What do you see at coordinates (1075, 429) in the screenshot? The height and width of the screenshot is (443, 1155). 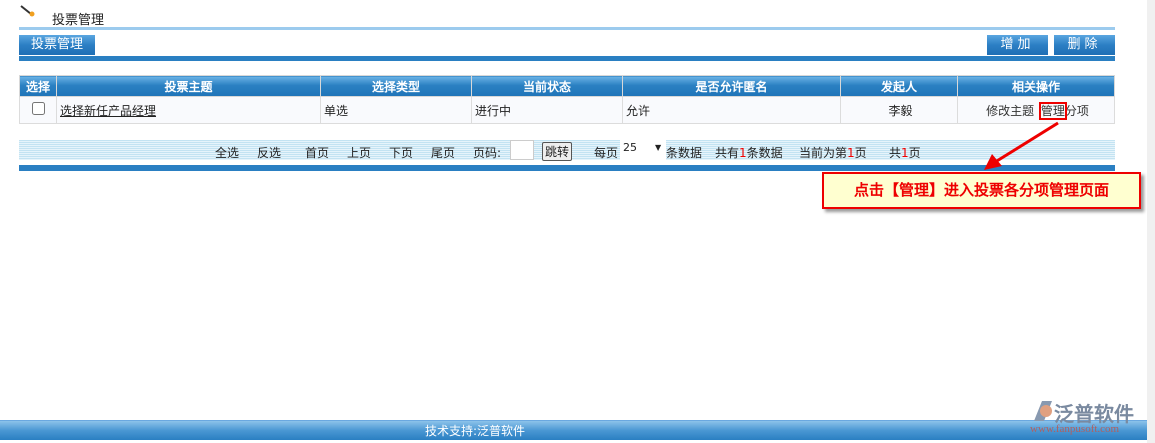 I see `logo-url: www.fanpusoft.com` at bounding box center [1075, 429].